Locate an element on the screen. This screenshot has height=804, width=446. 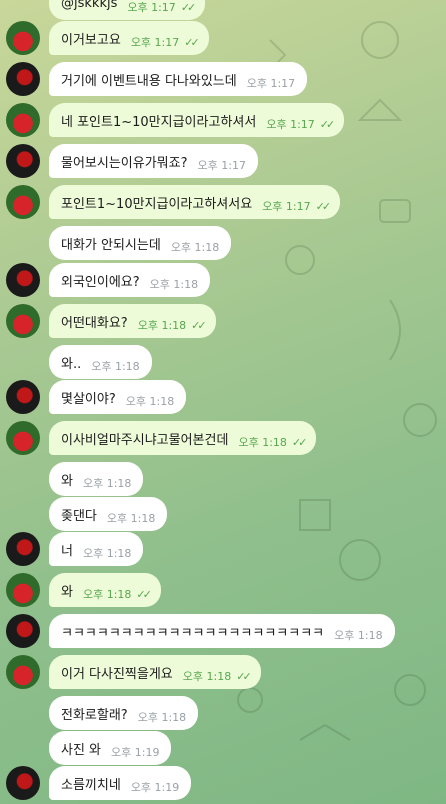
incoming-message-bubble: 거기에 이벤트내용 다나와있느데 오후 1:17 is located at coordinates (178, 79).